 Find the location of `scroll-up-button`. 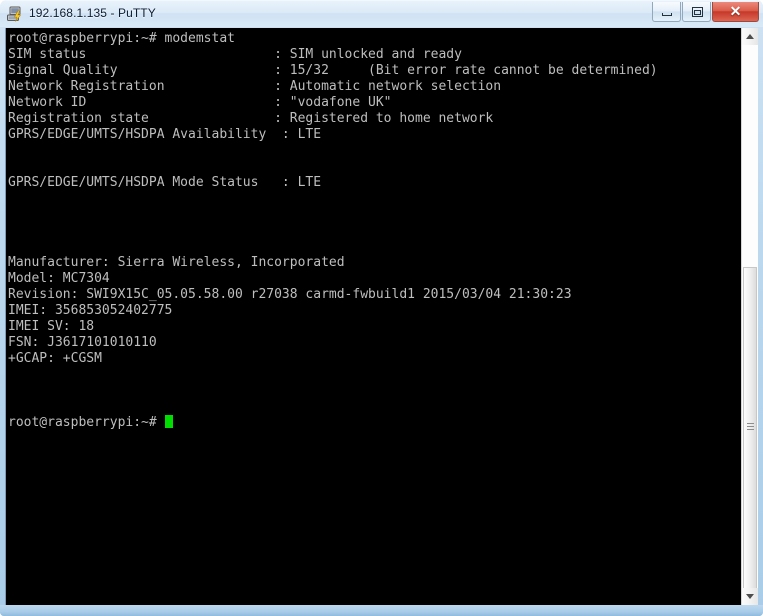

scroll-up-button is located at coordinates (750, 36).